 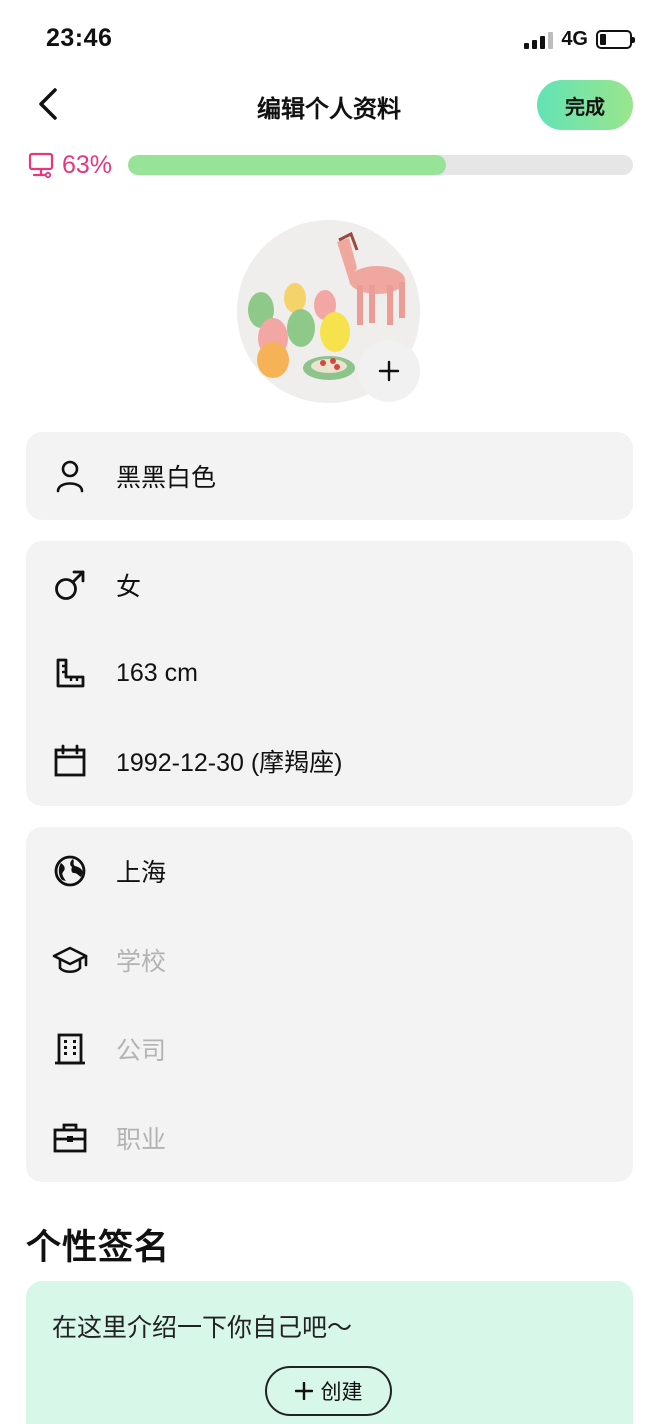 What do you see at coordinates (329, 959) in the screenshot?
I see `school-row: 学校` at bounding box center [329, 959].